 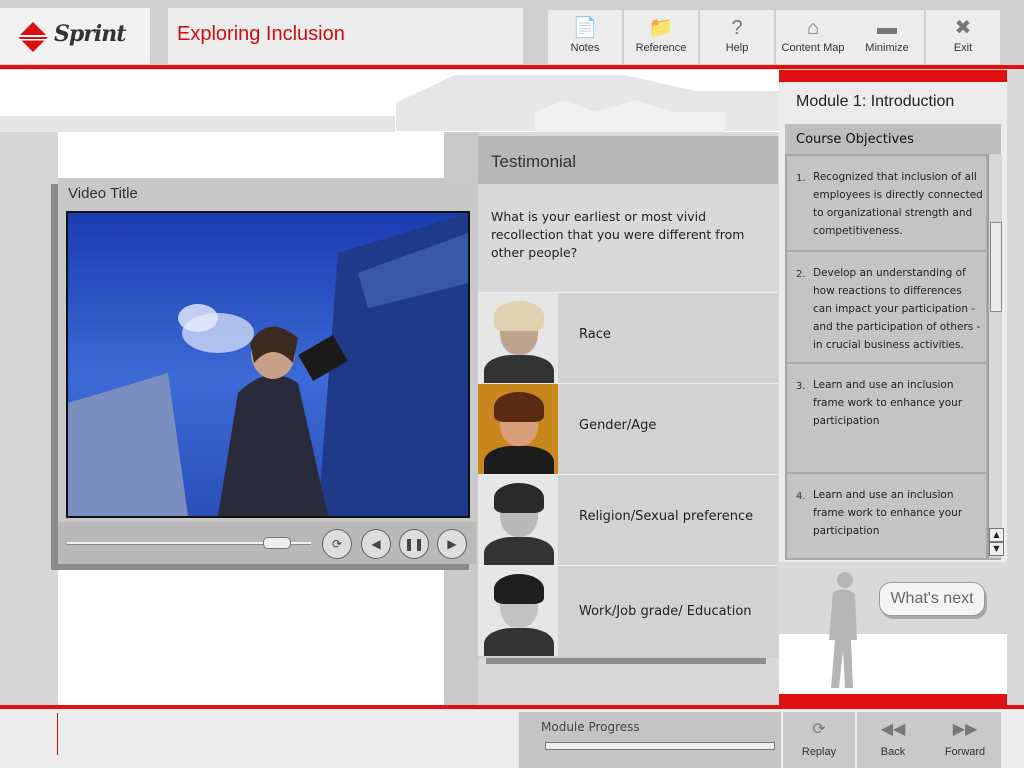 What do you see at coordinates (585, 48) in the screenshot?
I see `notes-label: Notes` at bounding box center [585, 48].